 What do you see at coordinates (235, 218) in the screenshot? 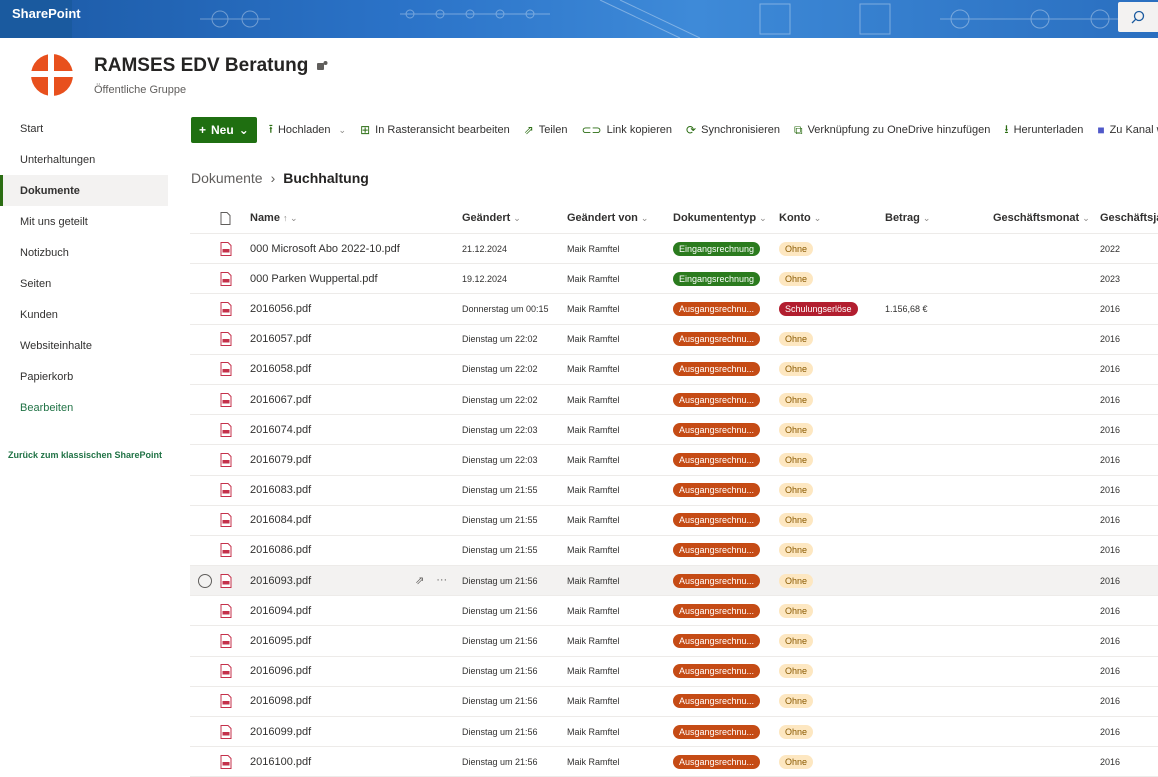
I see `file-type-header` at bounding box center [235, 218].